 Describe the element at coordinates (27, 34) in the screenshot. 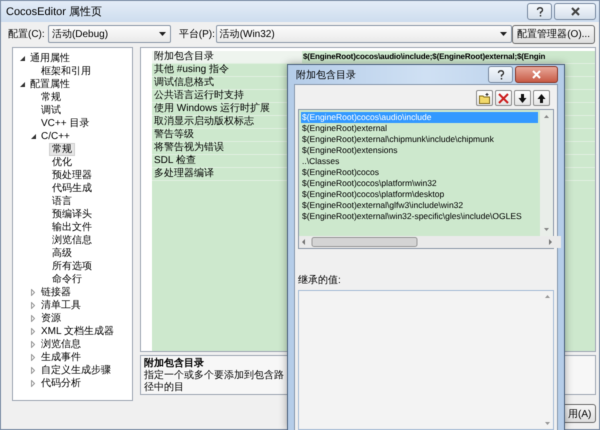

I see `configuration-label: 配置(C):` at that location.